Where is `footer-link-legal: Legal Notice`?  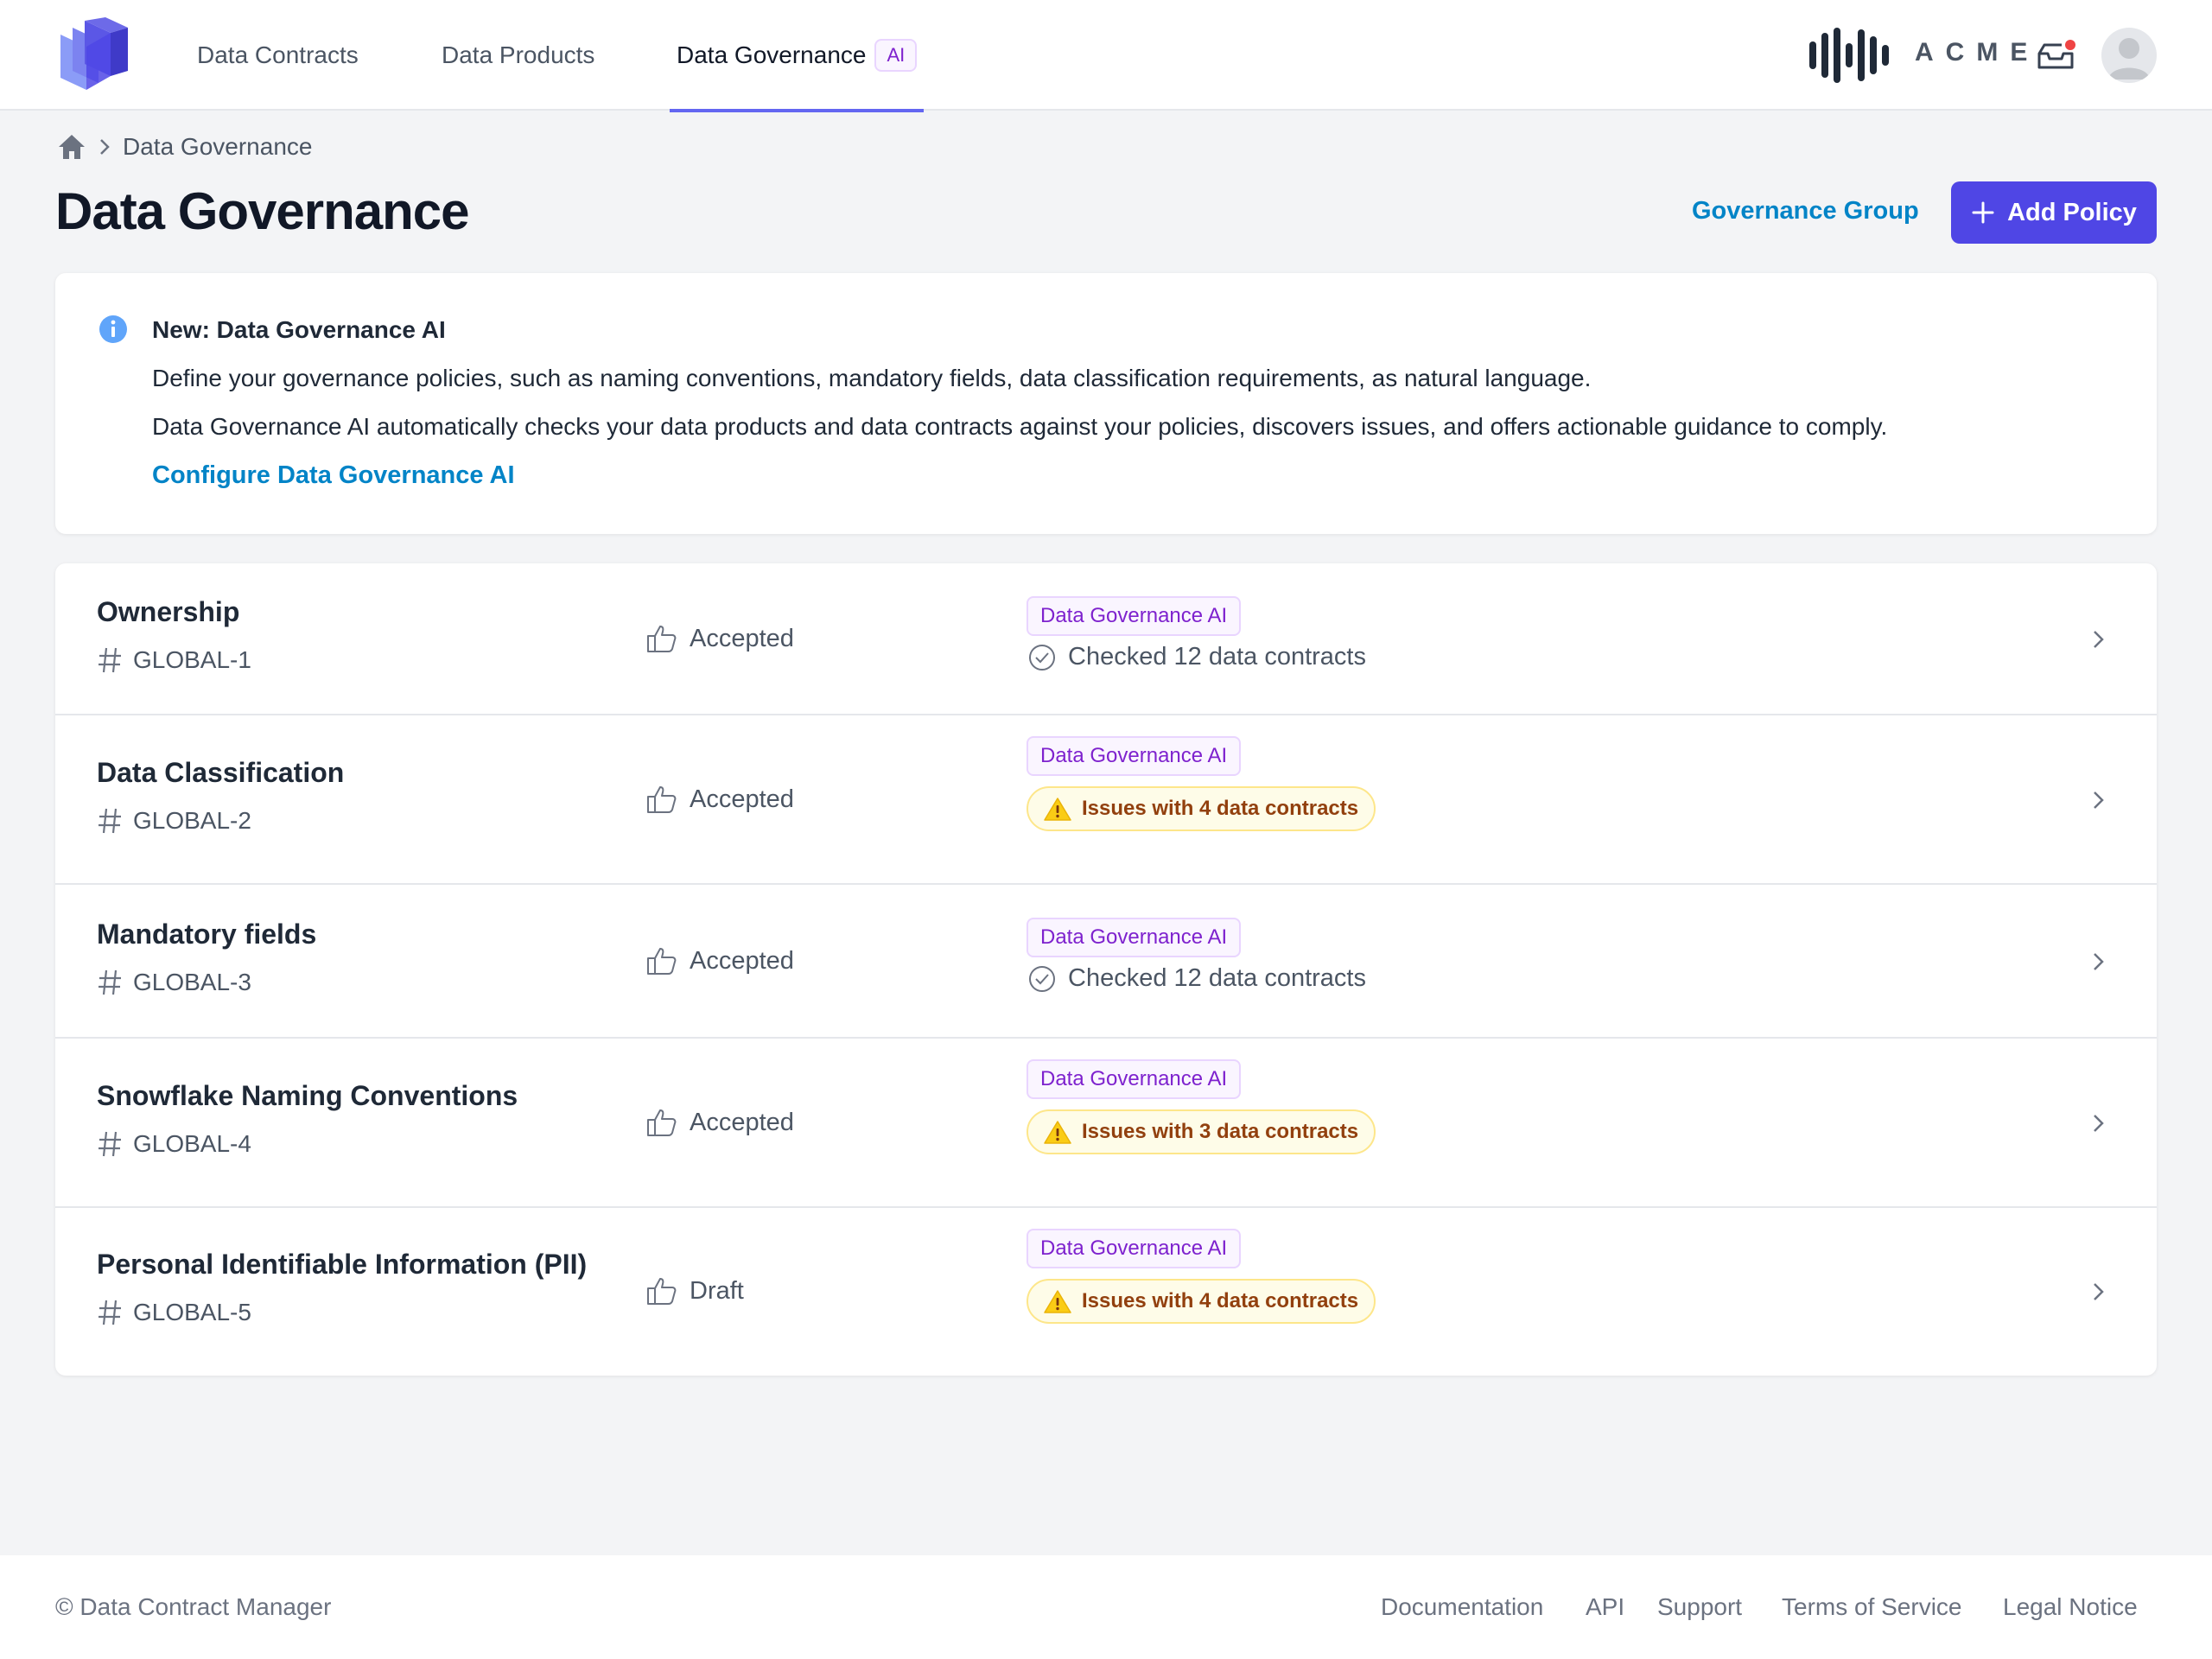
footer-link-legal: Legal Notice is located at coordinates (2070, 1607).